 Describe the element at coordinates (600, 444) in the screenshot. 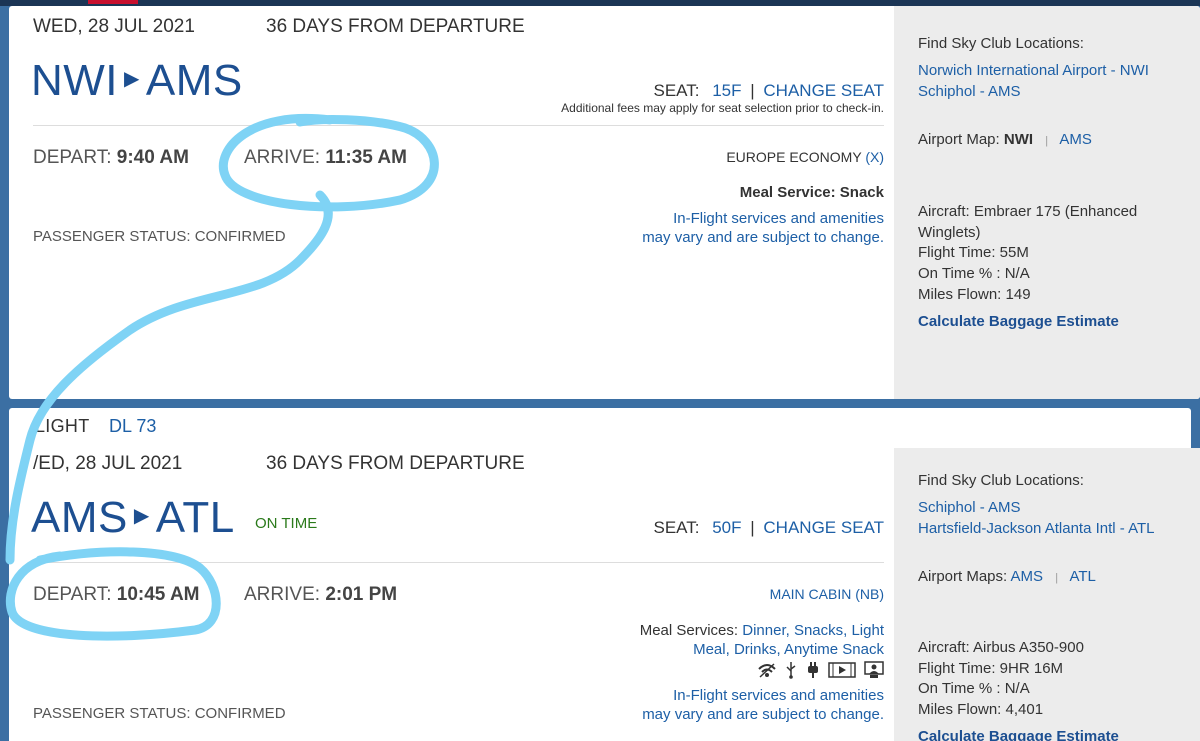

I see `flight-bar-spacer` at that location.